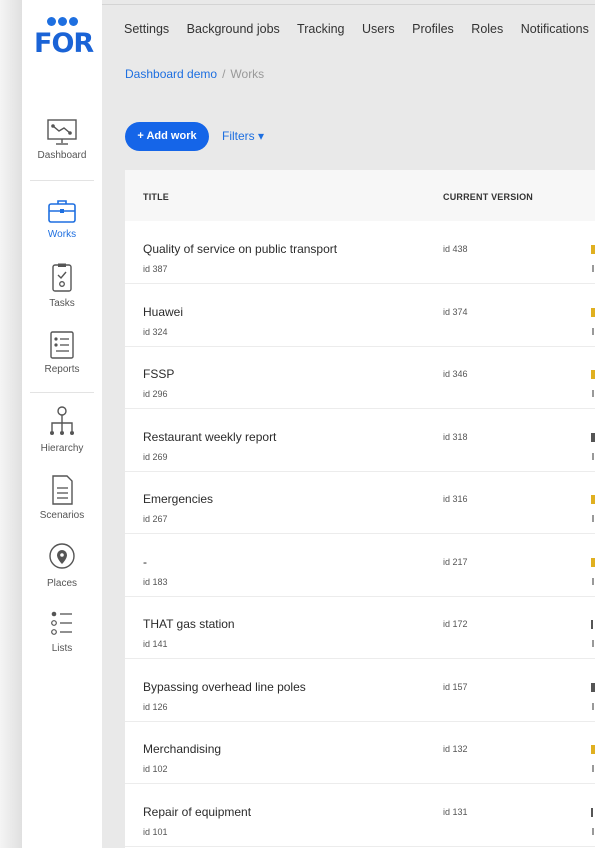 This screenshot has width=595, height=848. I want to click on current-version-id: id 131, so click(455, 812).